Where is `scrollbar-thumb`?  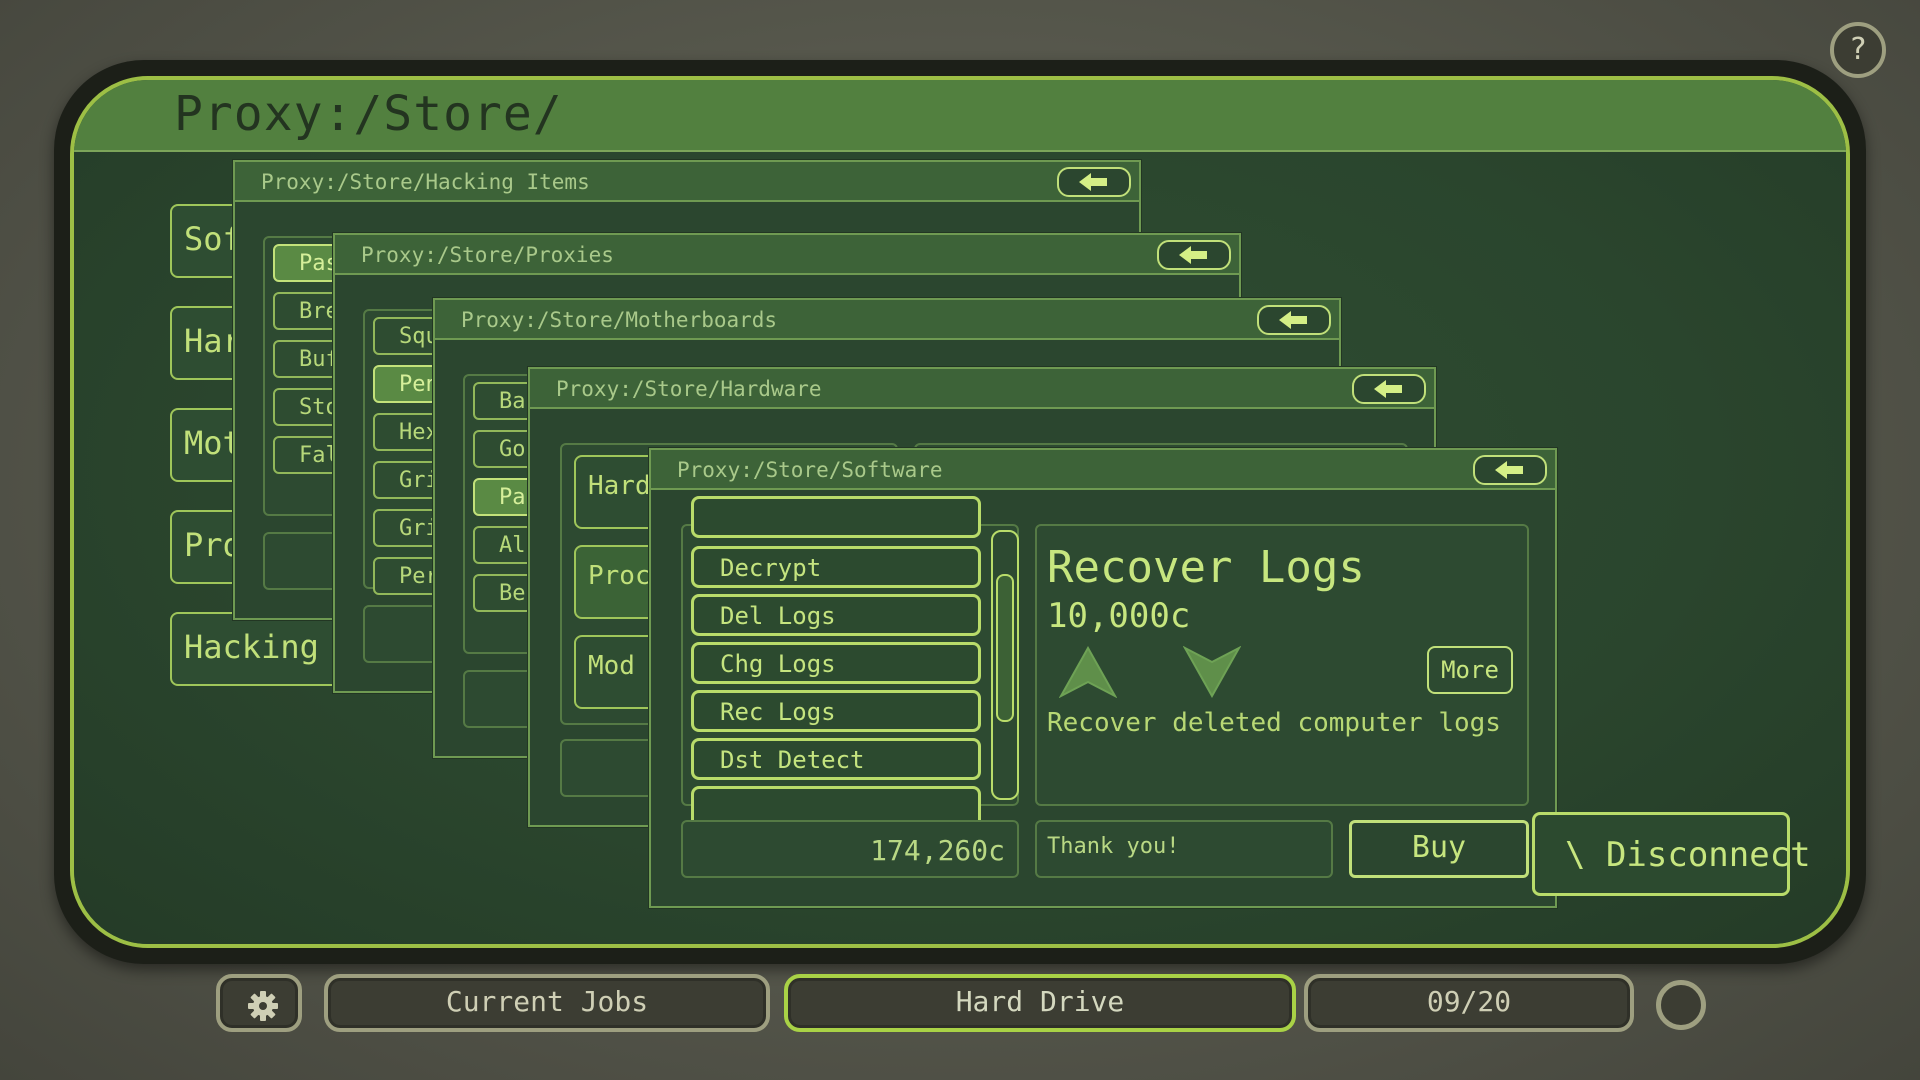
scrollbar-thumb is located at coordinates (1005, 648).